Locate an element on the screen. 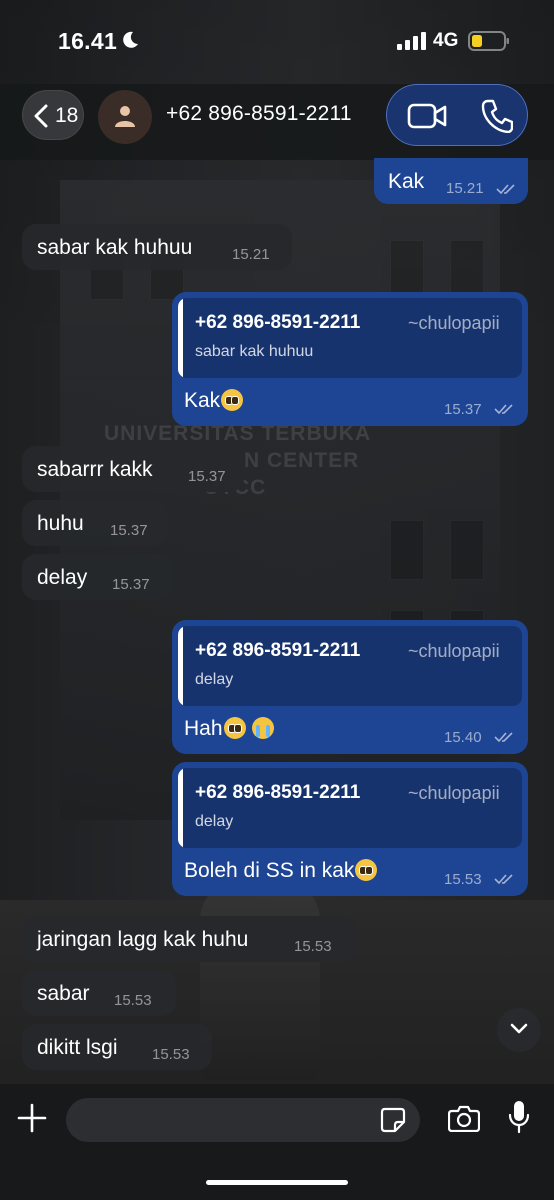  message-input is located at coordinates (243, 1120).